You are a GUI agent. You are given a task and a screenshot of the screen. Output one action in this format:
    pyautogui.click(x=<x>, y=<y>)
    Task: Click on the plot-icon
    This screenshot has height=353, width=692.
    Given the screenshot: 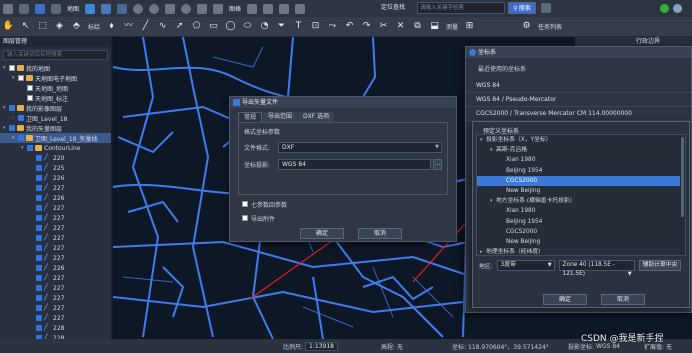 What is the action you would take?
    pyautogui.click(x=122, y=8)
    